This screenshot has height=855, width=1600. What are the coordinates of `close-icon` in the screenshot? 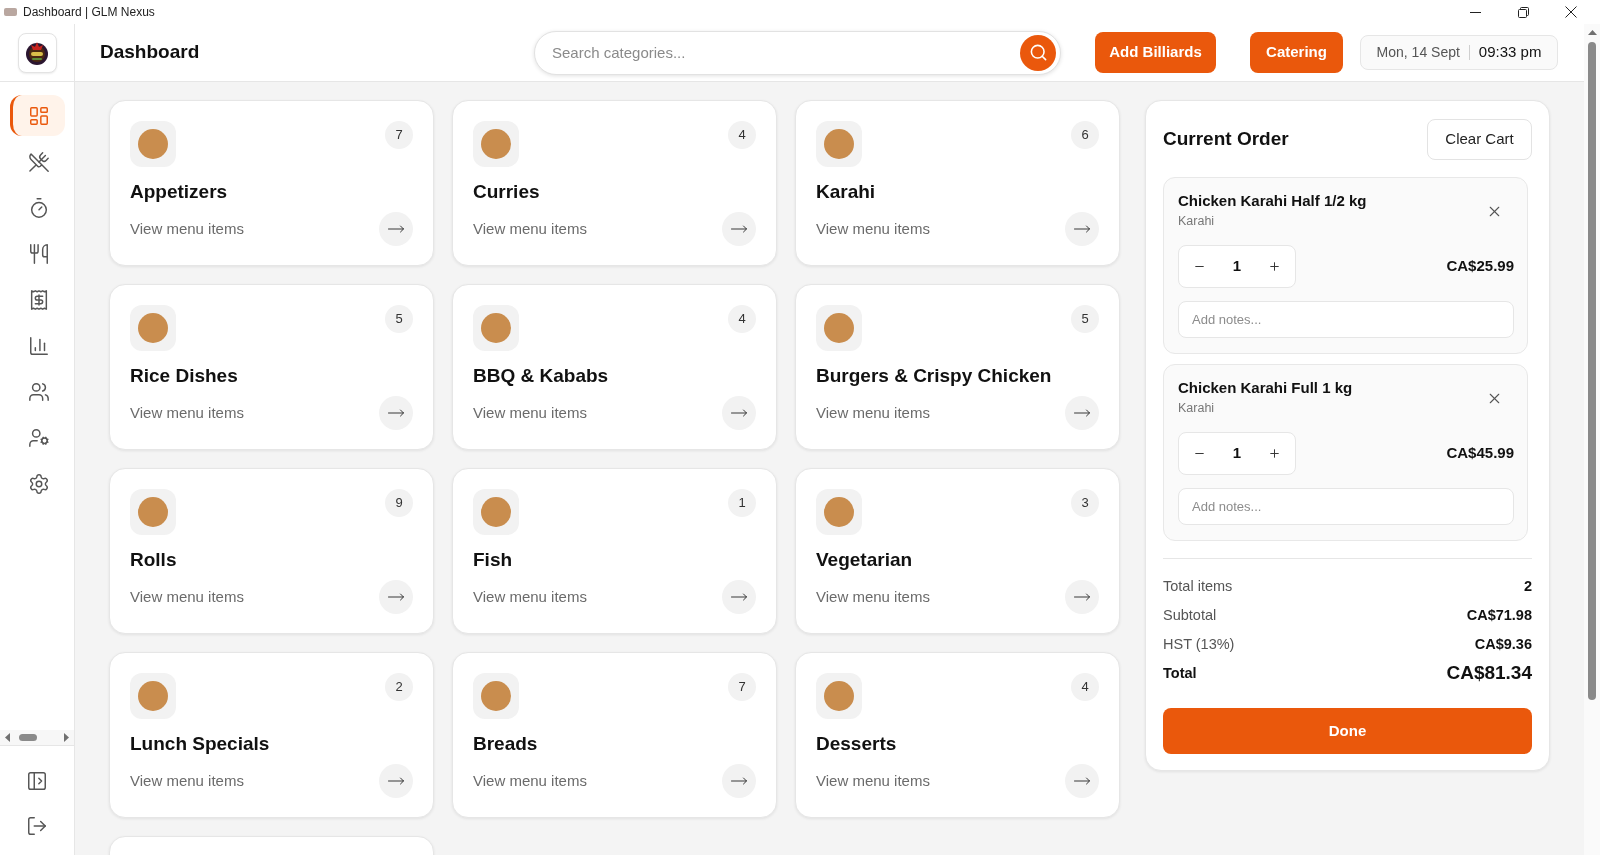 It's located at (1571, 12).